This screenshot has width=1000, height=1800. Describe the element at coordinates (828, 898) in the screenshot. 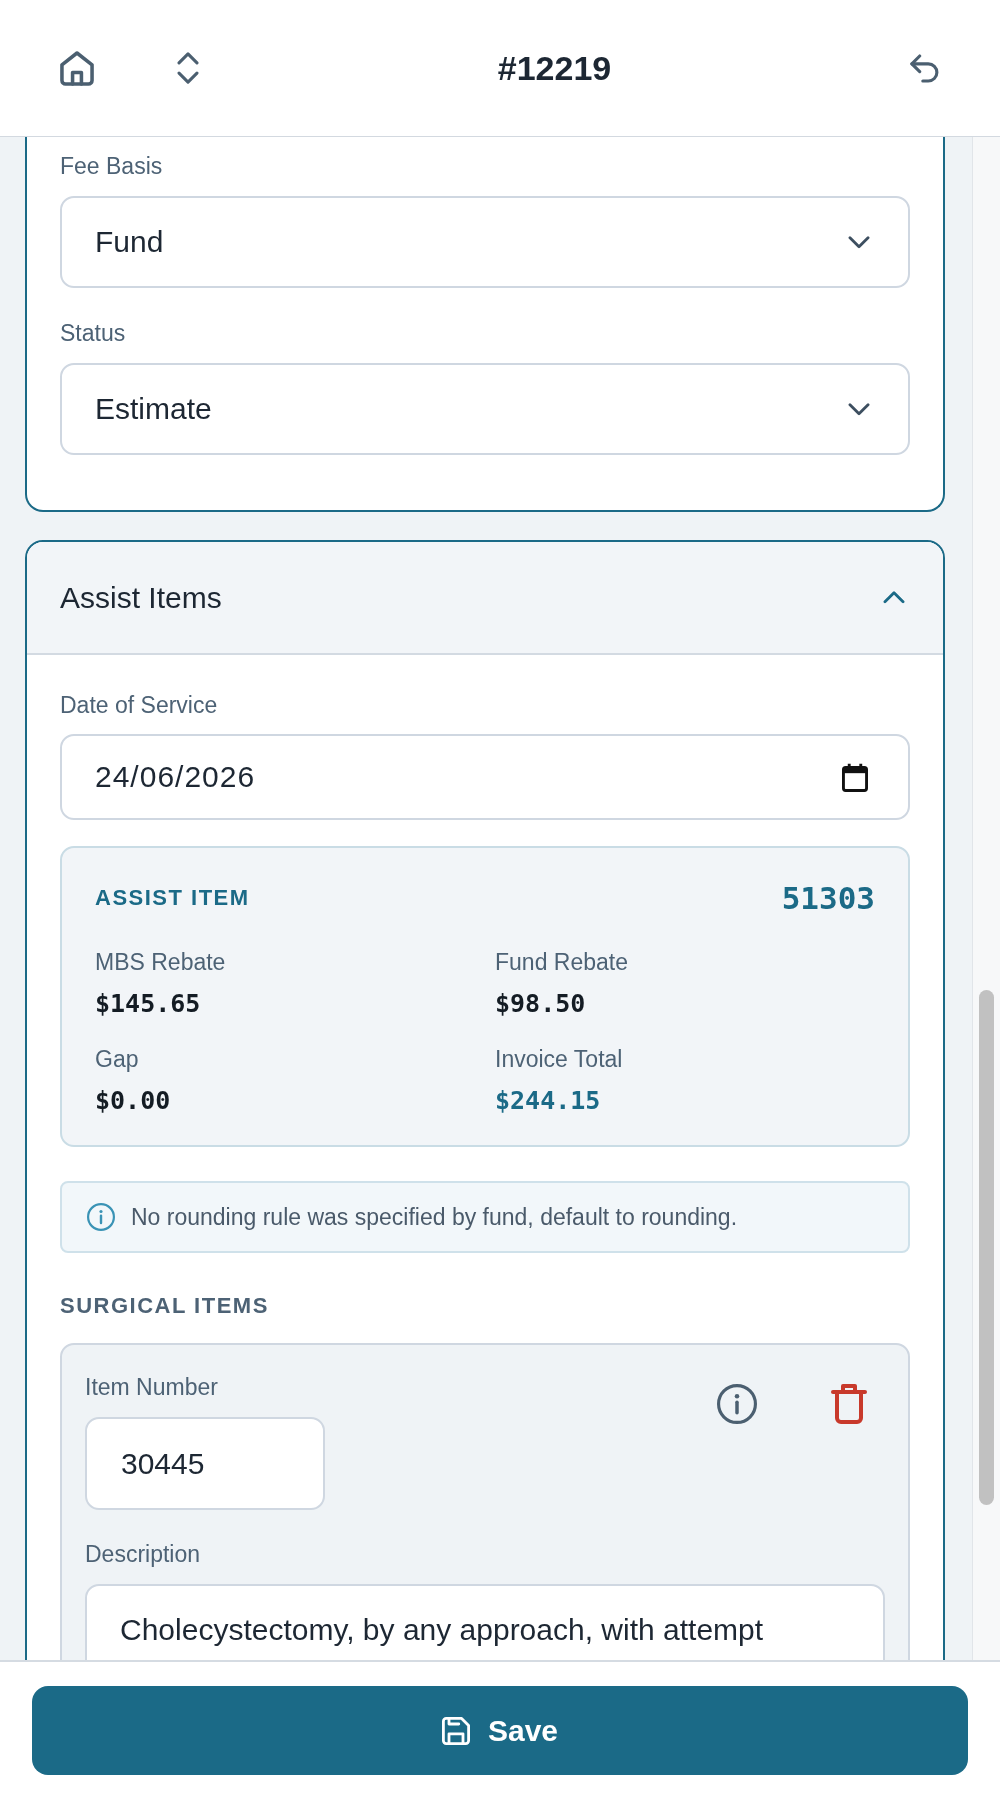

I see `item-code: 51303` at that location.